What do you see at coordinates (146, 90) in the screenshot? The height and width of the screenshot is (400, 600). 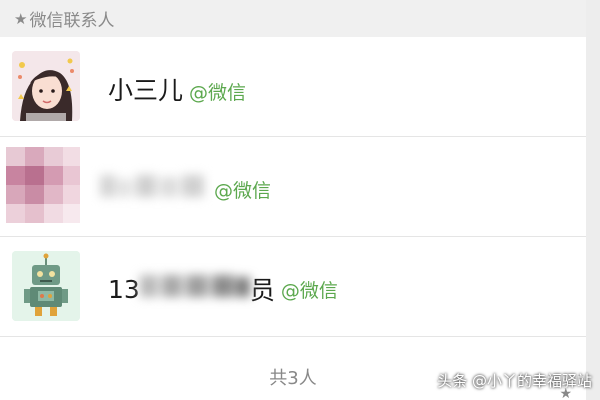 I see `contact-name: 小三儿` at bounding box center [146, 90].